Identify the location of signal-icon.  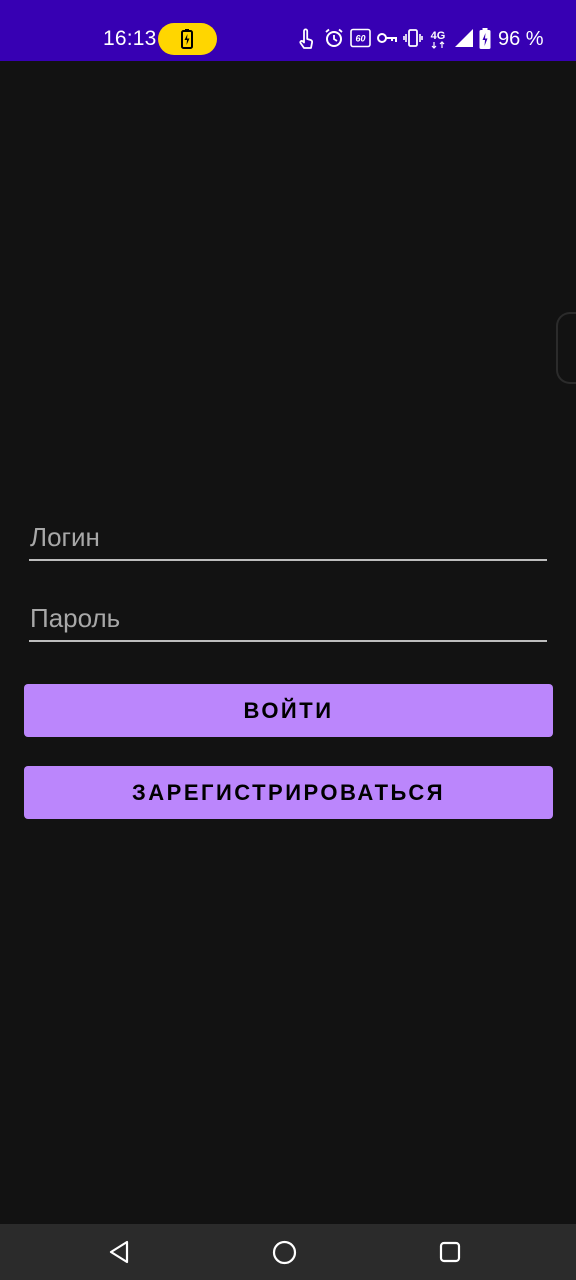
(464, 38).